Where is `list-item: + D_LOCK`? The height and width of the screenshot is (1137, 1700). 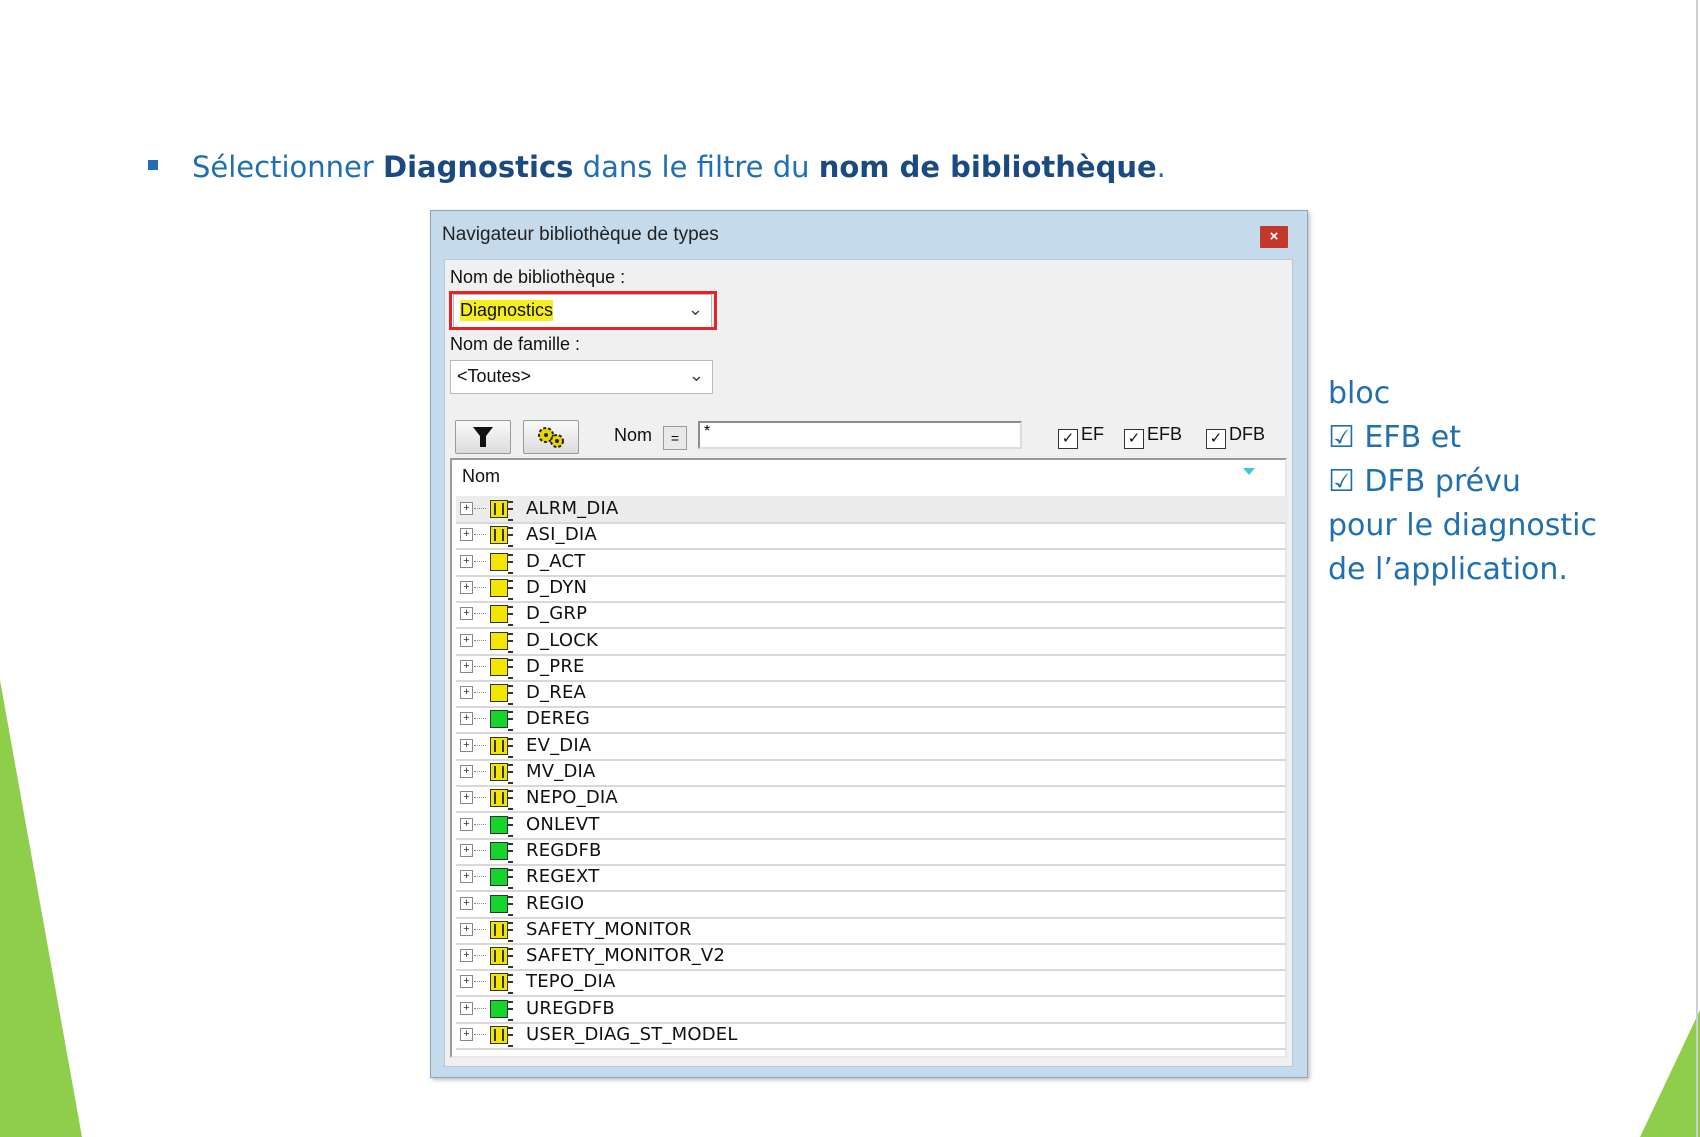 list-item: + D_LOCK is located at coordinates (871, 642).